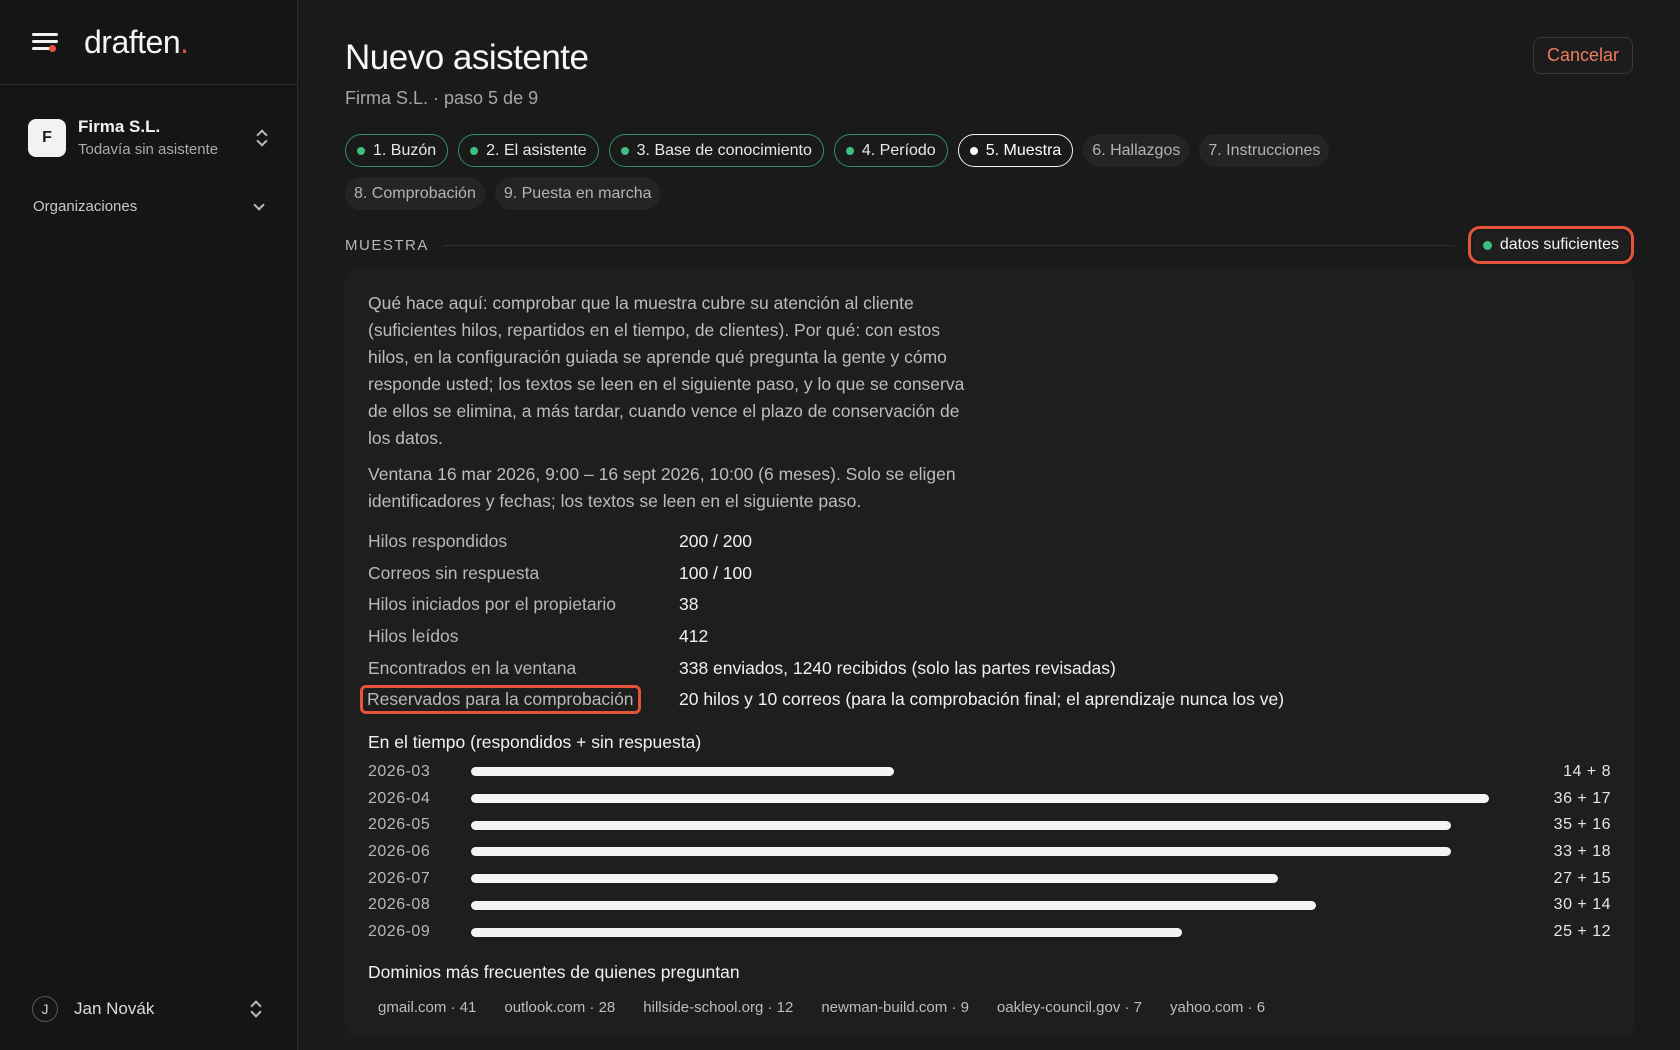  I want to click on timeline-month: 2026-04, so click(399, 798).